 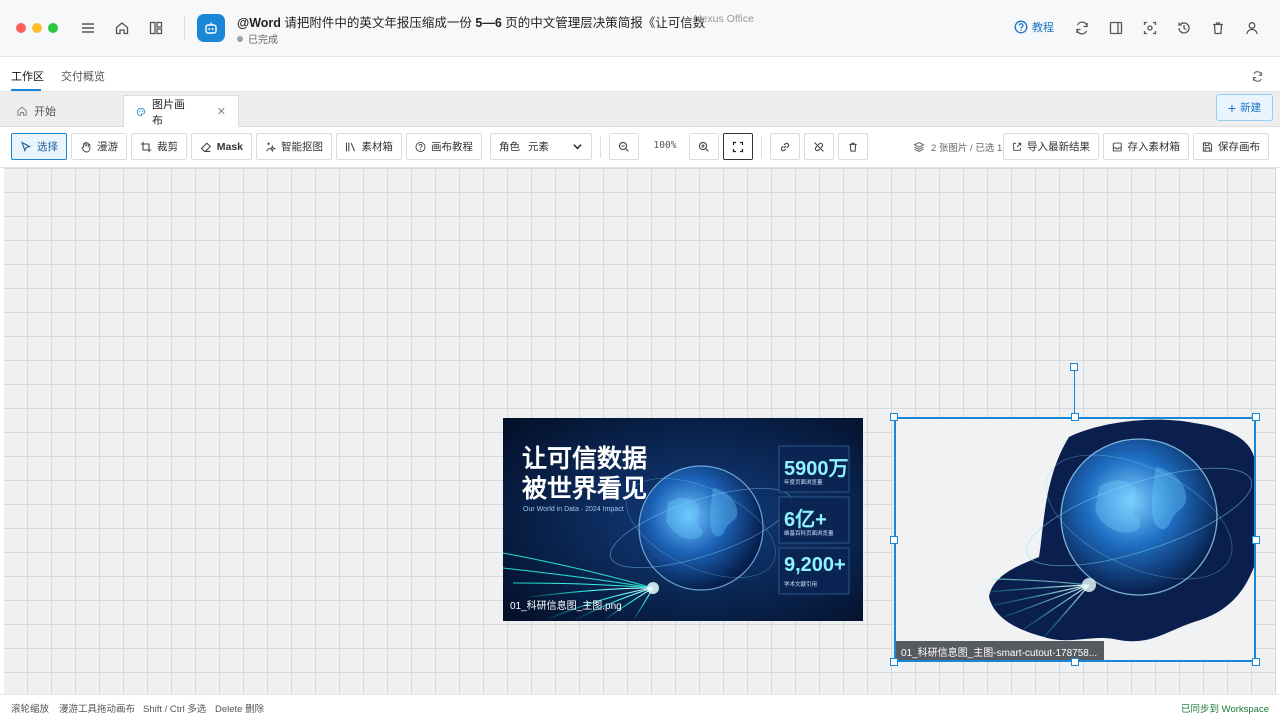 What do you see at coordinates (1184, 28) in the screenshot?
I see `history-icon` at bounding box center [1184, 28].